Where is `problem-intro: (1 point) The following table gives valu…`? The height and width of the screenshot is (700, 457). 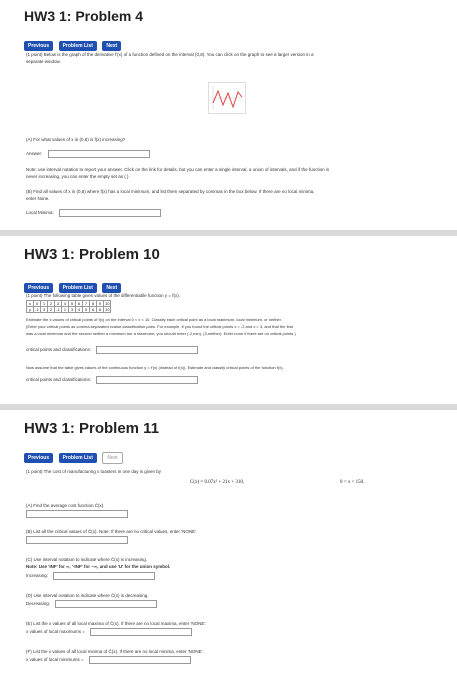
problem-intro: (1 point) The following table gives valu… is located at coordinates (103, 295).